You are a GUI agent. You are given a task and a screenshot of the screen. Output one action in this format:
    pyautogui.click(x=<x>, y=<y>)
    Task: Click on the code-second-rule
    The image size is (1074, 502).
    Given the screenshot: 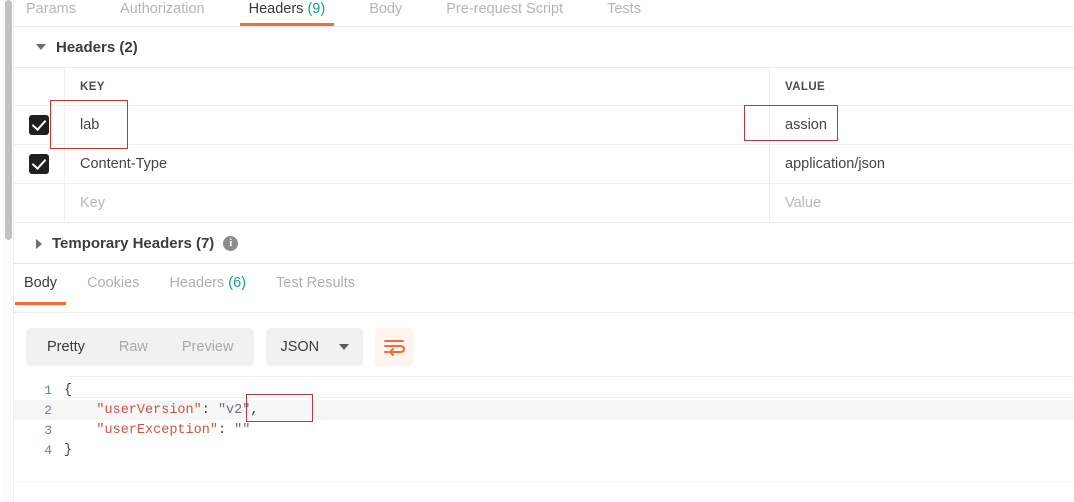 What is the action you would take?
    pyautogui.click(x=569, y=397)
    